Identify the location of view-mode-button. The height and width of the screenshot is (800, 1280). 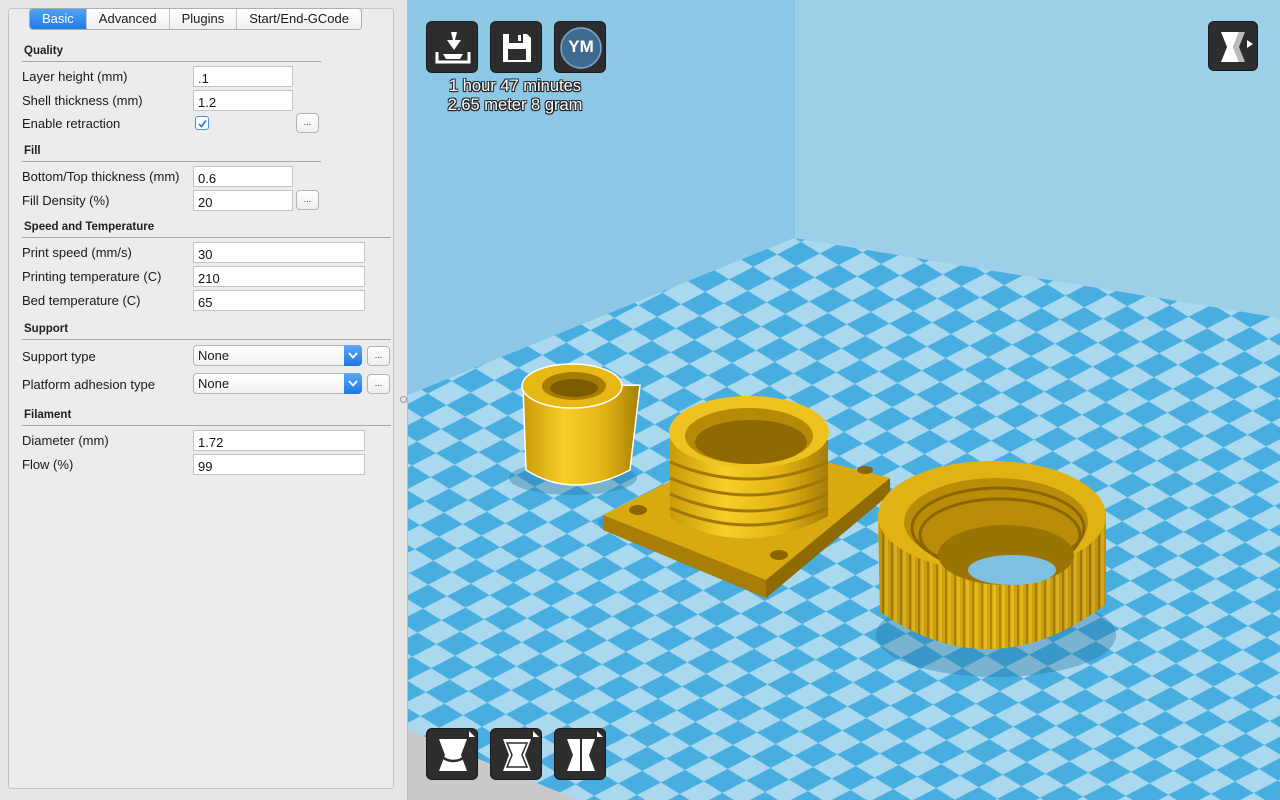
(1233, 46).